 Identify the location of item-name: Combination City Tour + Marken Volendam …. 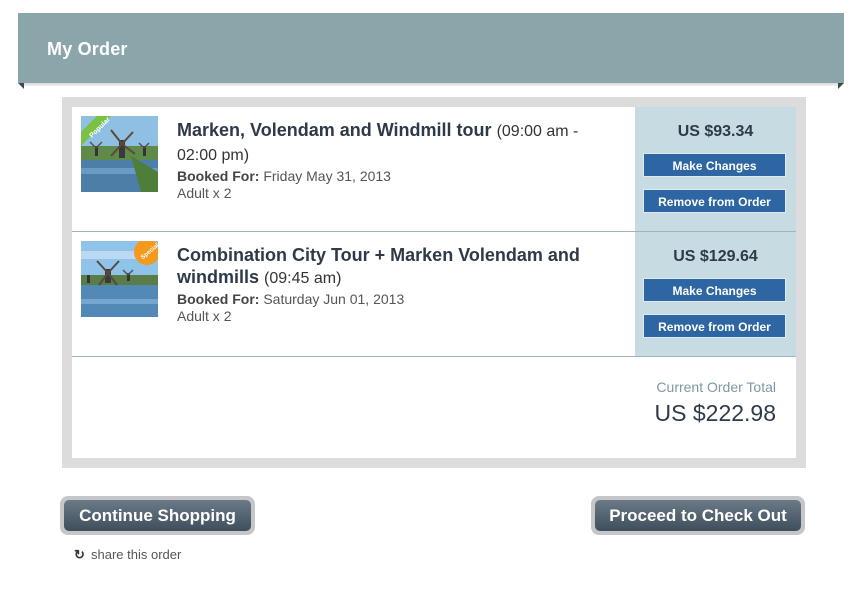
(378, 266).